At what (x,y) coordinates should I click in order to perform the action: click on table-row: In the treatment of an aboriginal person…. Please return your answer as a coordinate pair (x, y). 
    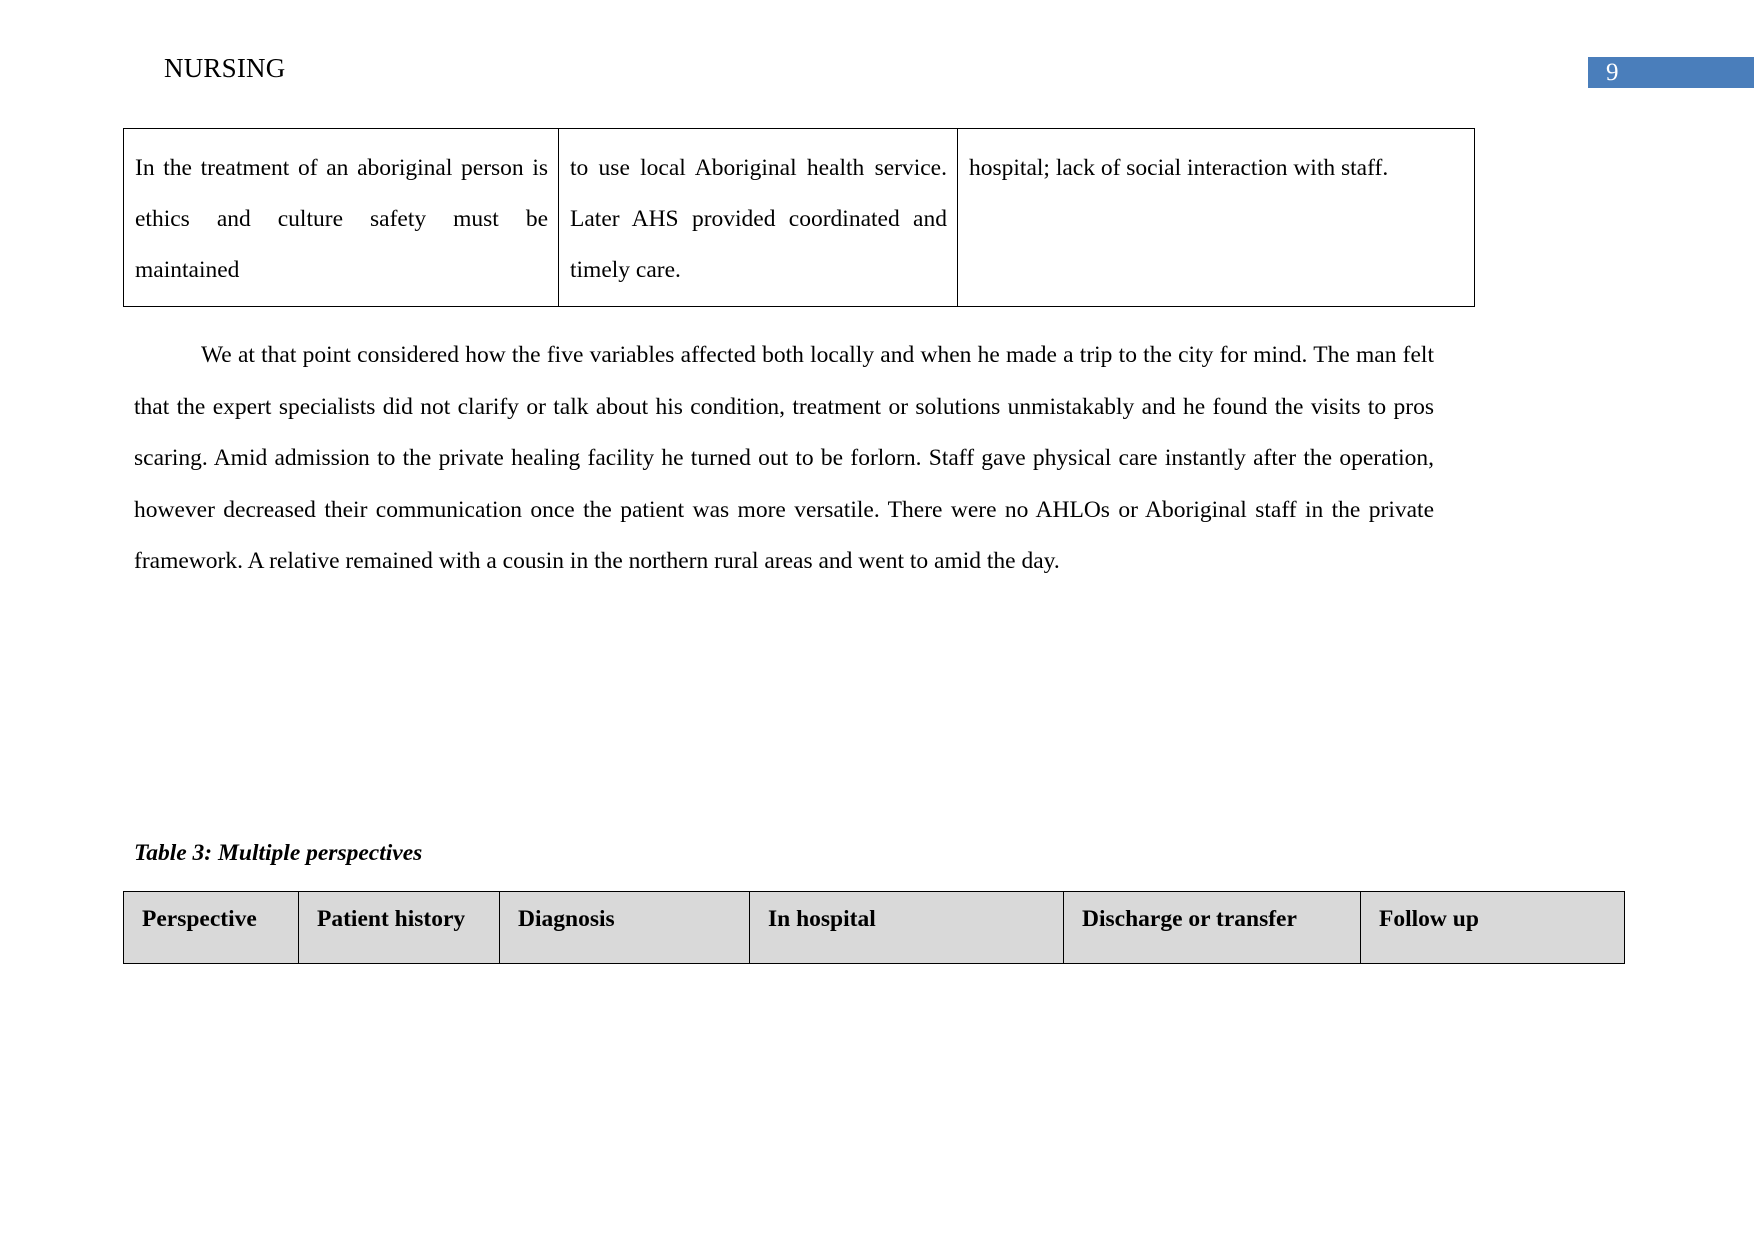
    Looking at the image, I should click on (799, 217).